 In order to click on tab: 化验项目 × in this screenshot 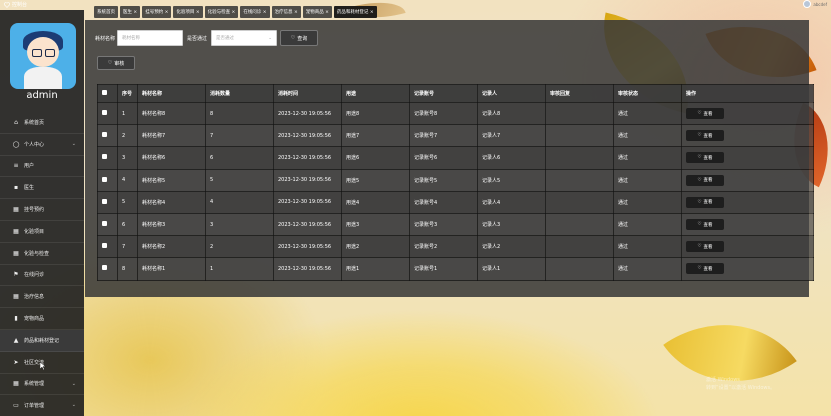, I will do `click(188, 12)`.